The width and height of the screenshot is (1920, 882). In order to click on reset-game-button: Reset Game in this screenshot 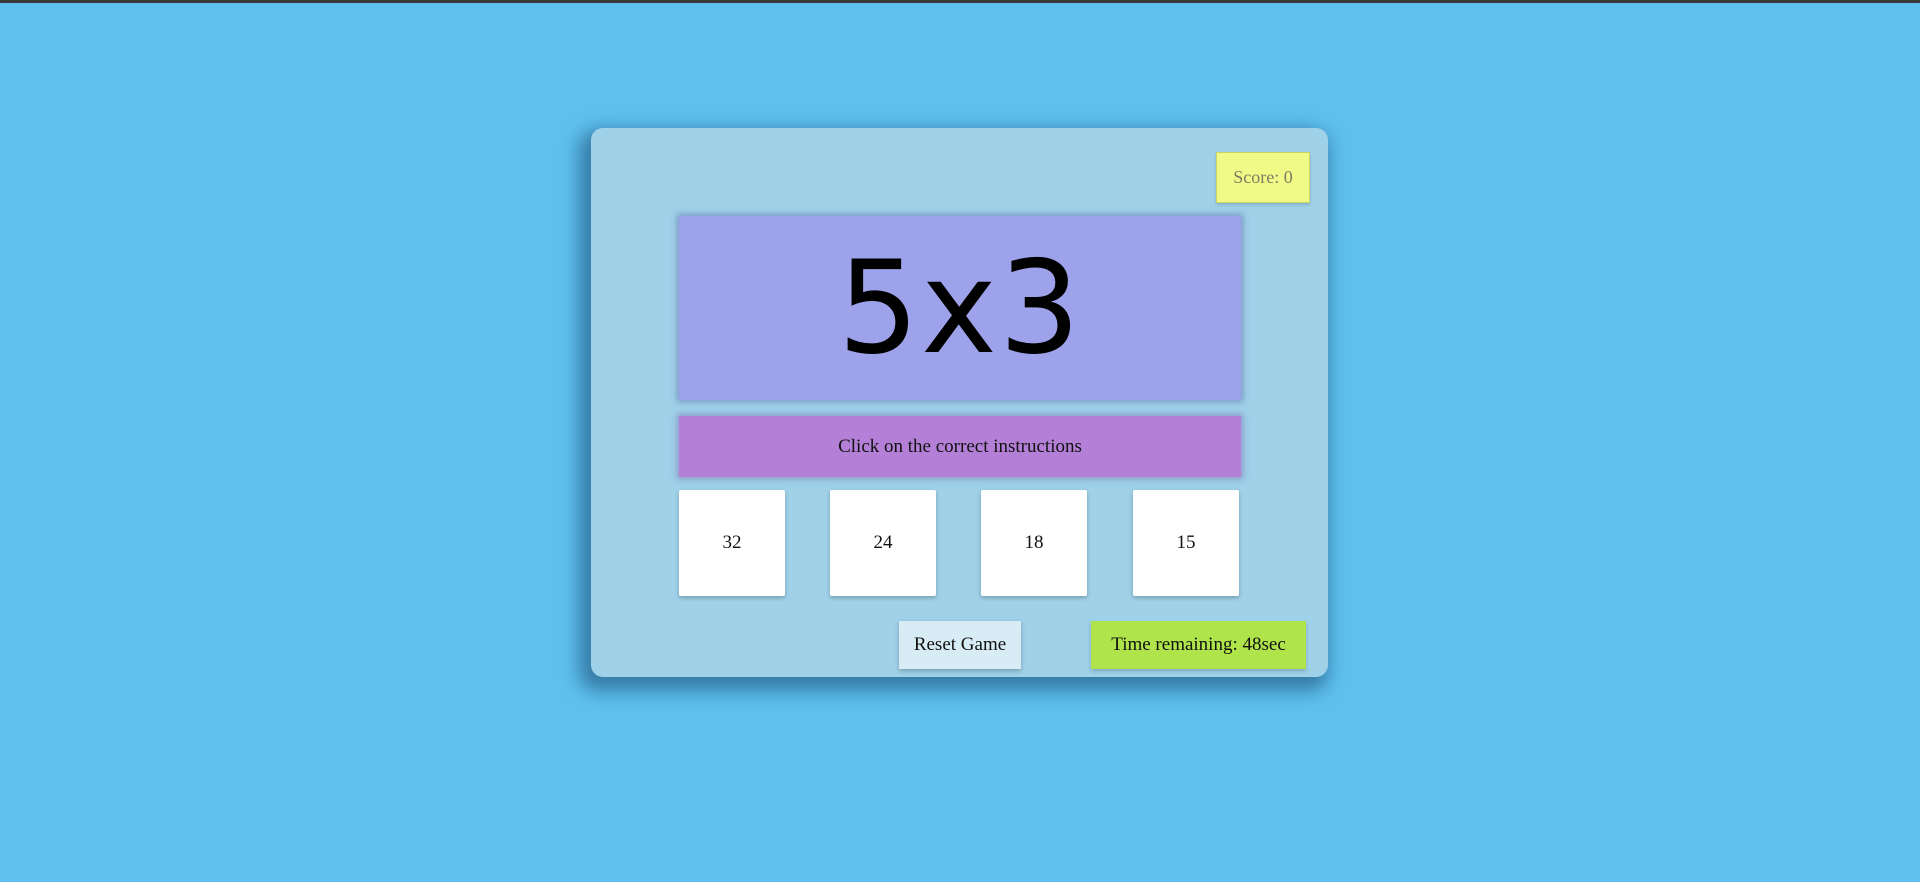, I will do `click(960, 645)`.